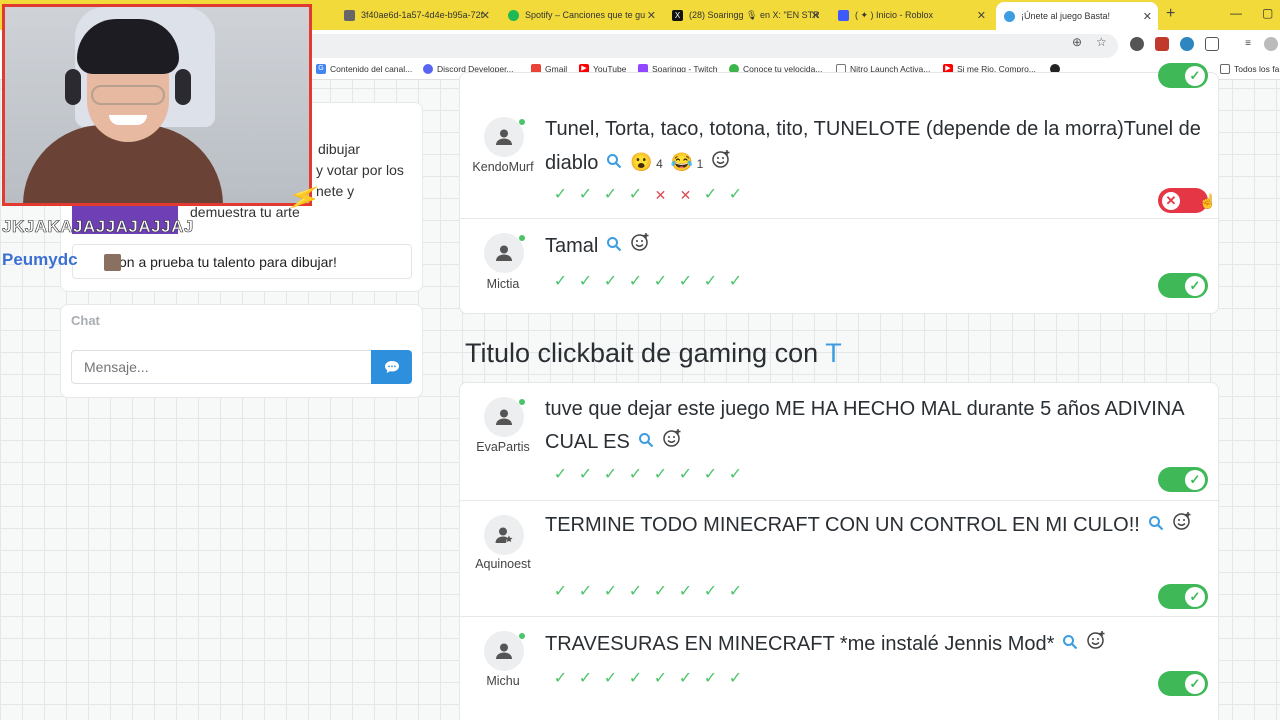 The image size is (1280, 720). I want to click on send-button, so click(391, 367).